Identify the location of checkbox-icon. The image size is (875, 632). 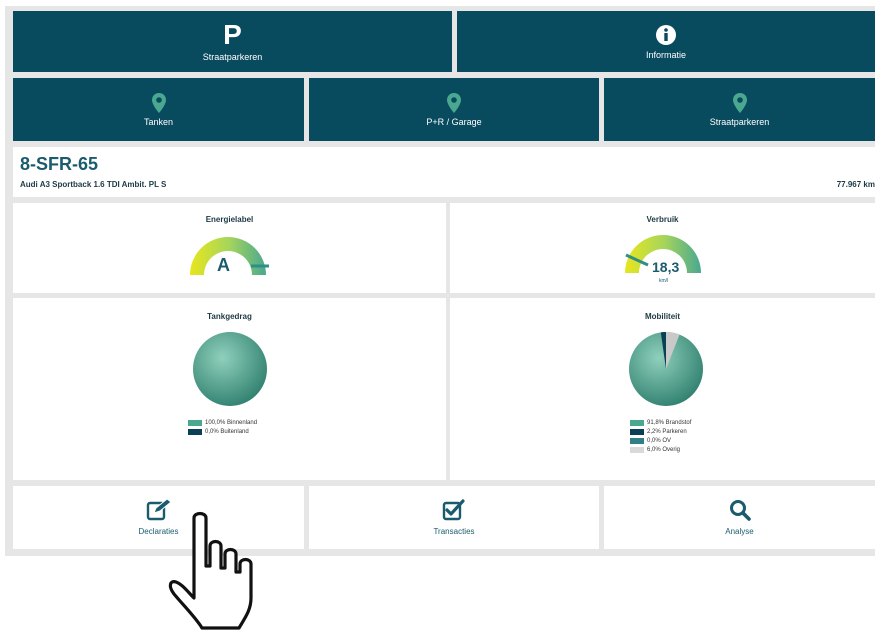
(453, 510).